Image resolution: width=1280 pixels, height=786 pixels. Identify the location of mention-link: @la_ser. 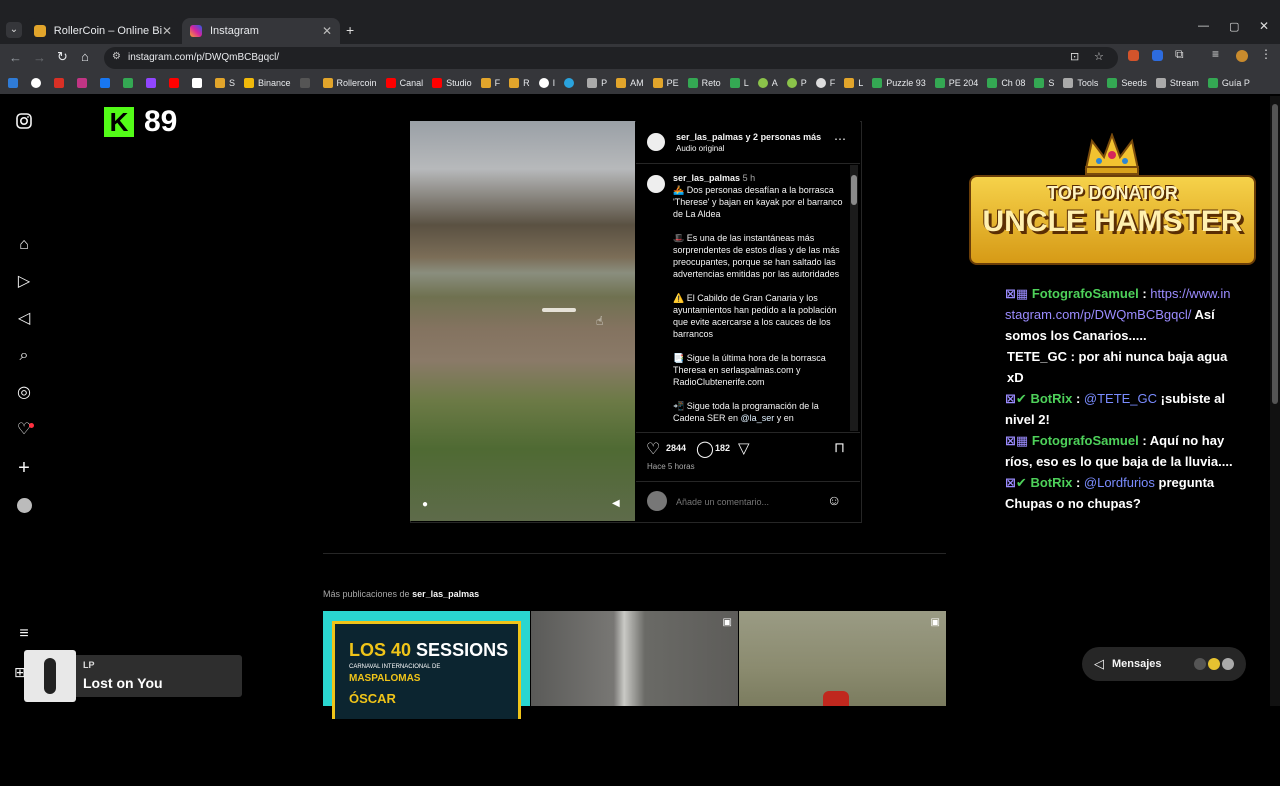
(758, 418).